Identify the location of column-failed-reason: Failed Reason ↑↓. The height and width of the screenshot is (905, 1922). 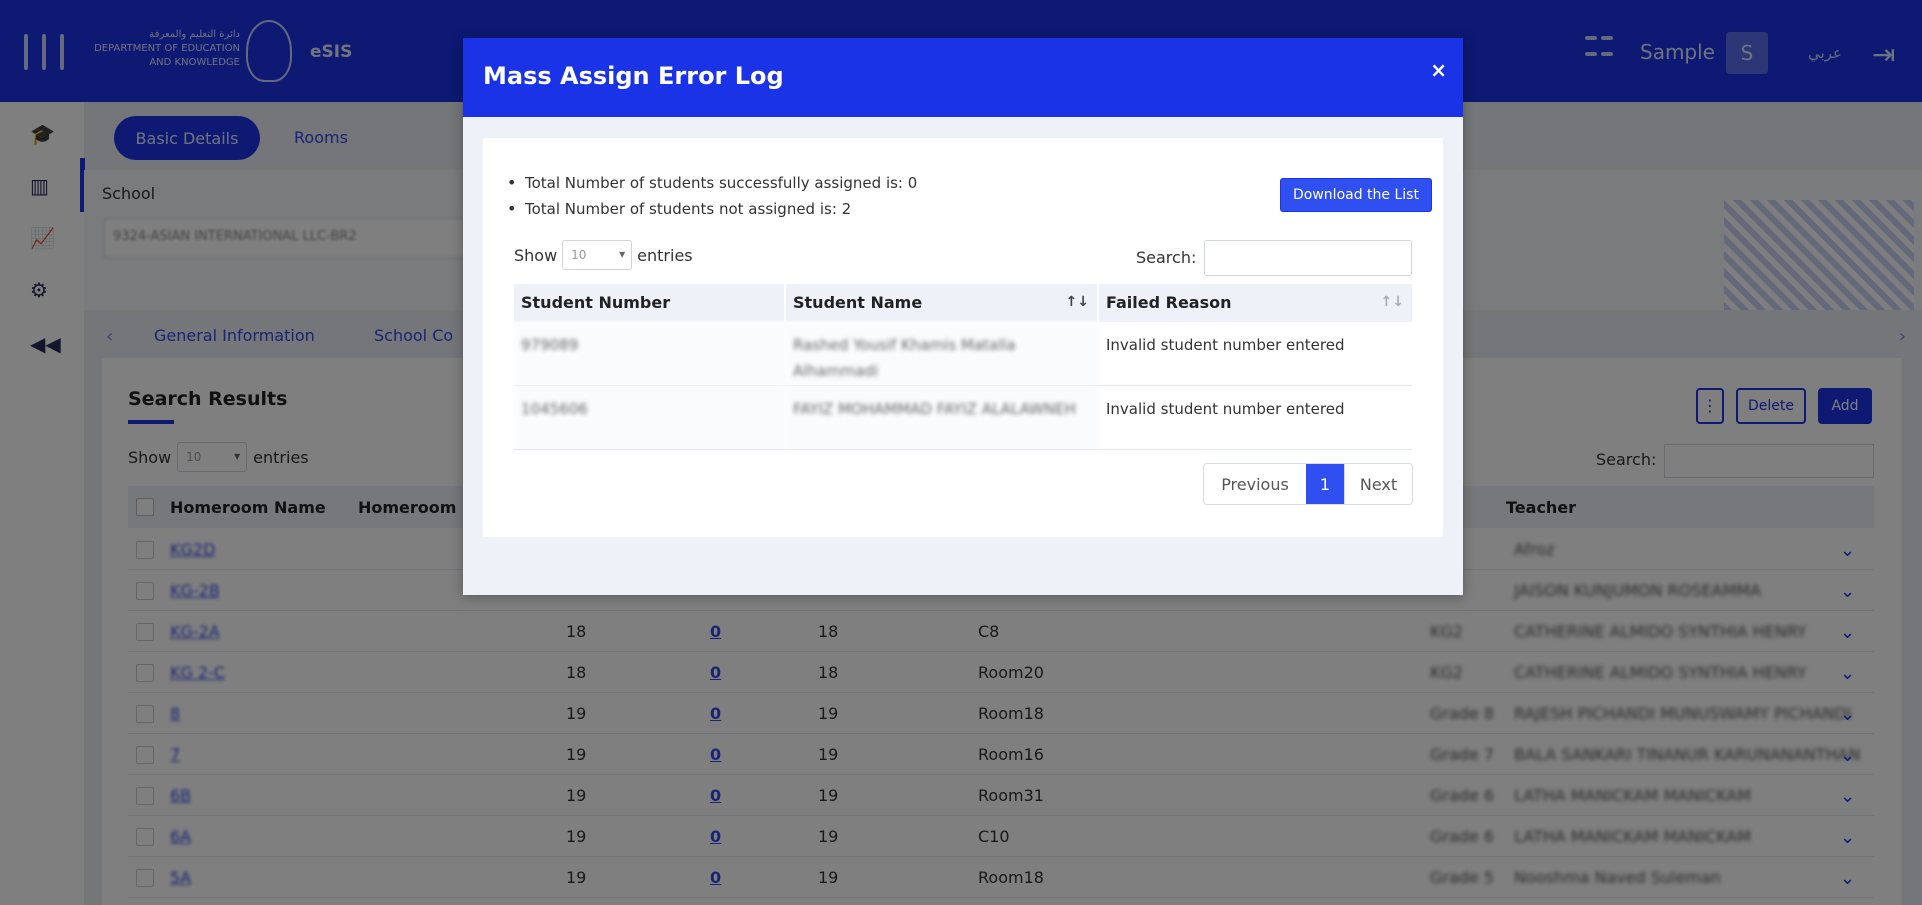
(1255, 303).